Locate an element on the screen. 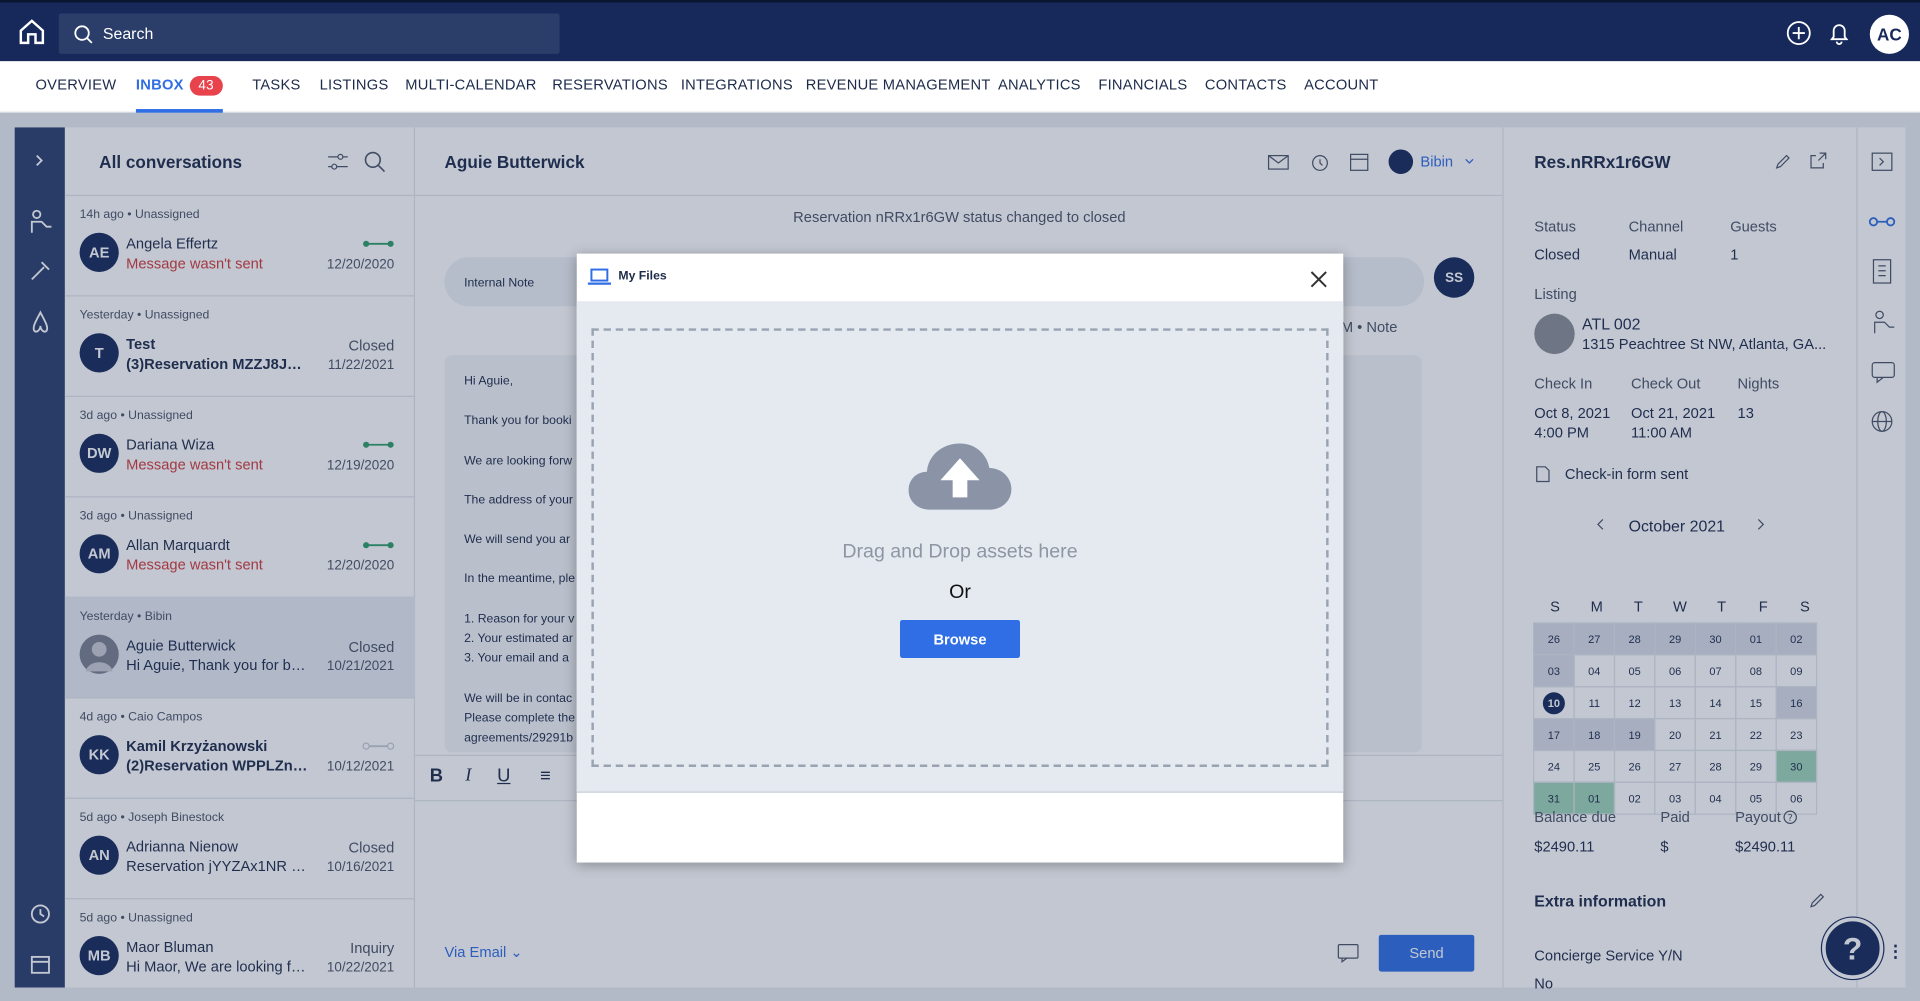  tab-analytics: ANALYTICS is located at coordinates (1039, 86).